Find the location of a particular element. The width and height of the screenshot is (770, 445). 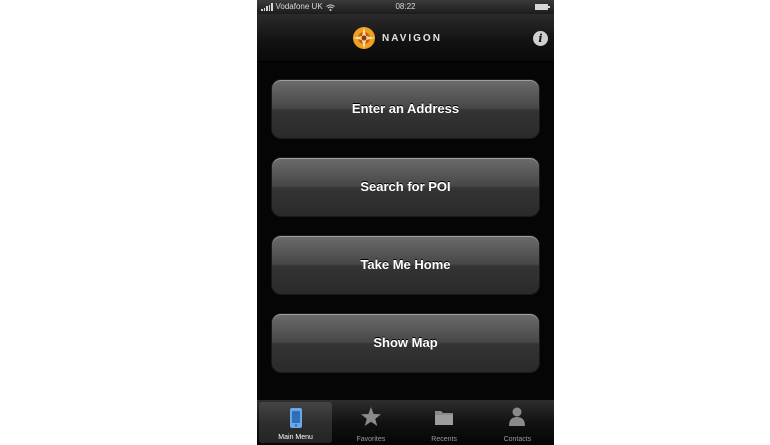

enter-address-button: Enter an Address is located at coordinates (405, 109).